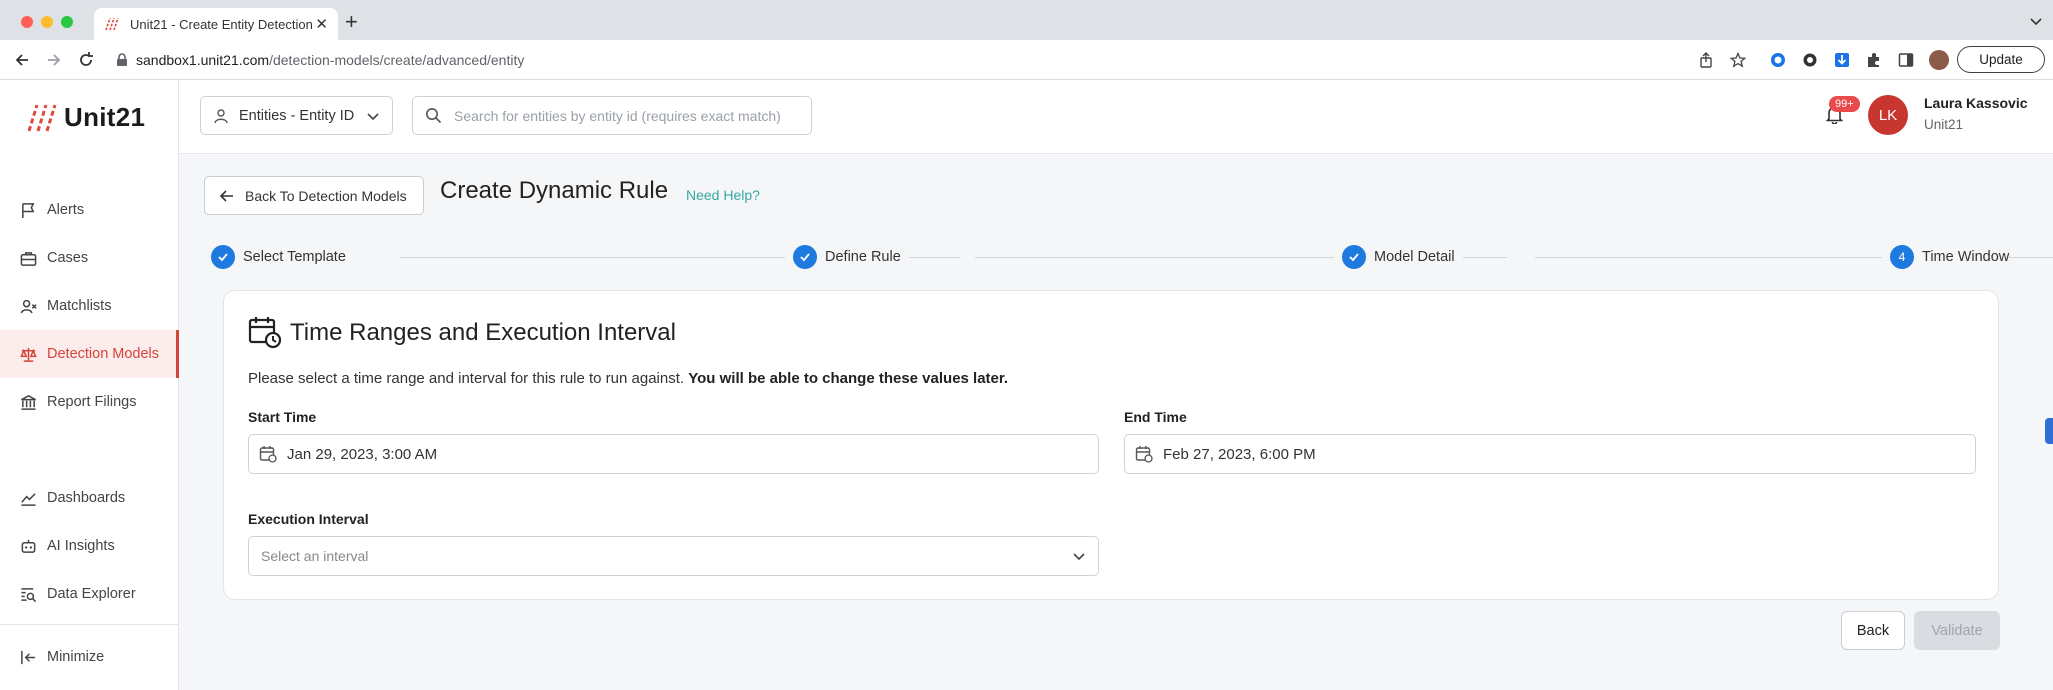  I want to click on notification-badge: 99+, so click(1844, 104).